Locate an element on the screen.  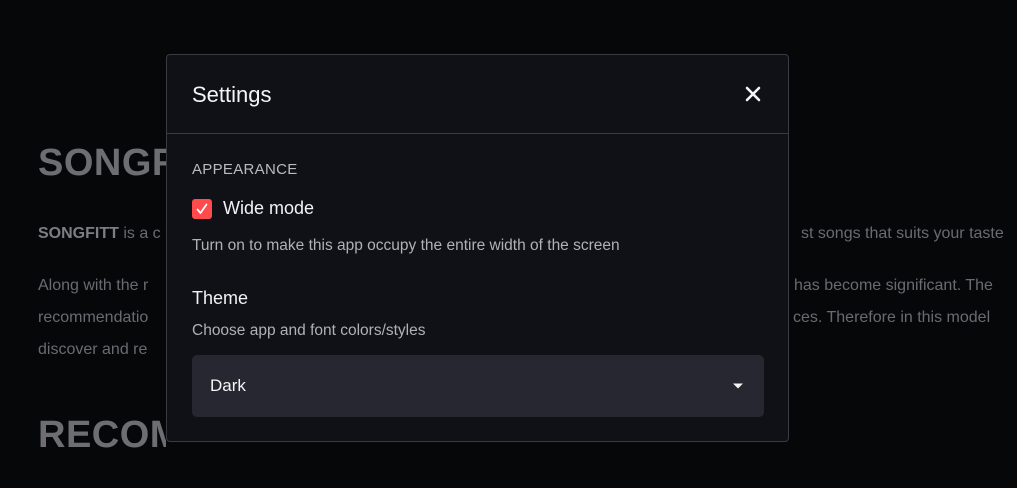
intro-line-2: Along with the r is located at coordinates (93, 285).